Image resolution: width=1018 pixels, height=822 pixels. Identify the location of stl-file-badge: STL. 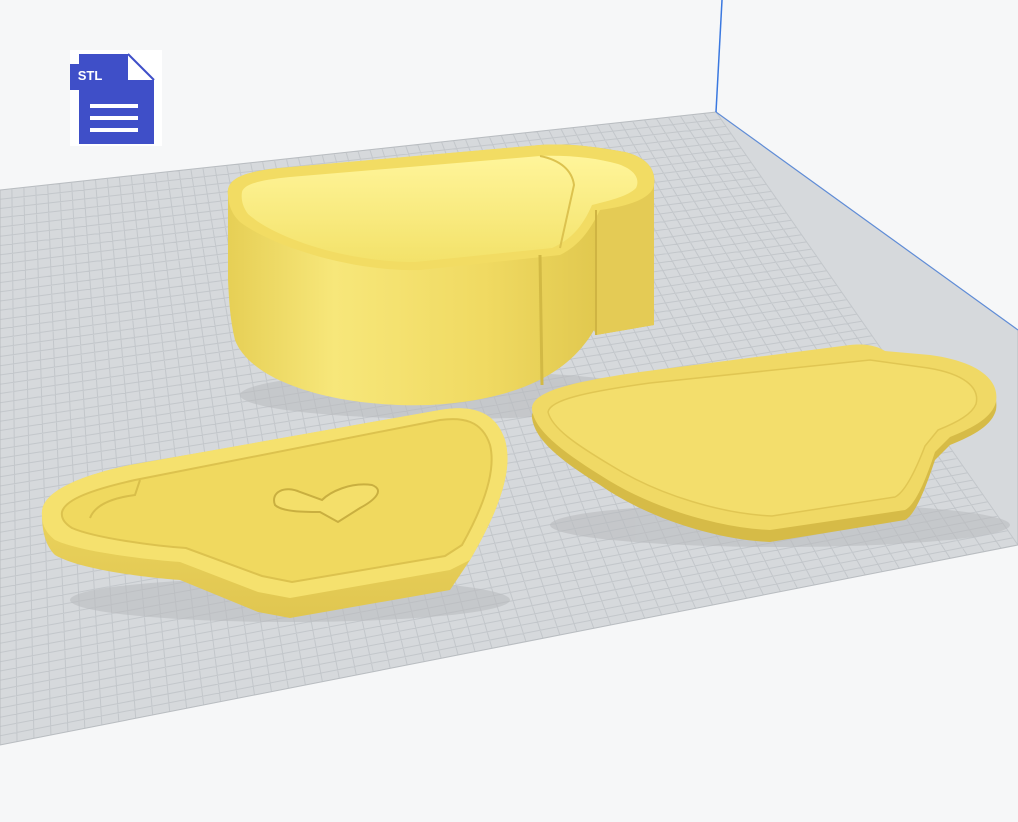
(116, 98).